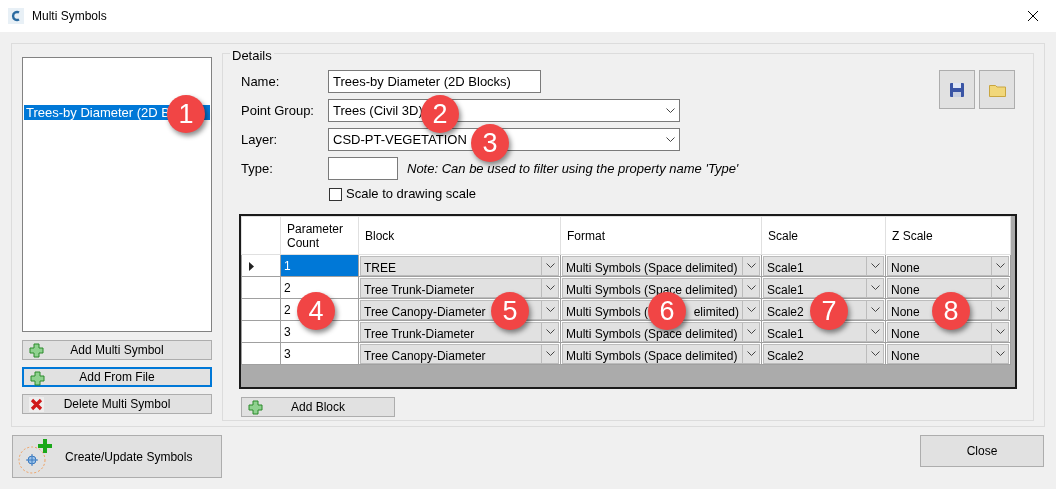 This screenshot has height=489, width=1056. What do you see at coordinates (459, 235) in the screenshot?
I see `column-header: Block` at bounding box center [459, 235].